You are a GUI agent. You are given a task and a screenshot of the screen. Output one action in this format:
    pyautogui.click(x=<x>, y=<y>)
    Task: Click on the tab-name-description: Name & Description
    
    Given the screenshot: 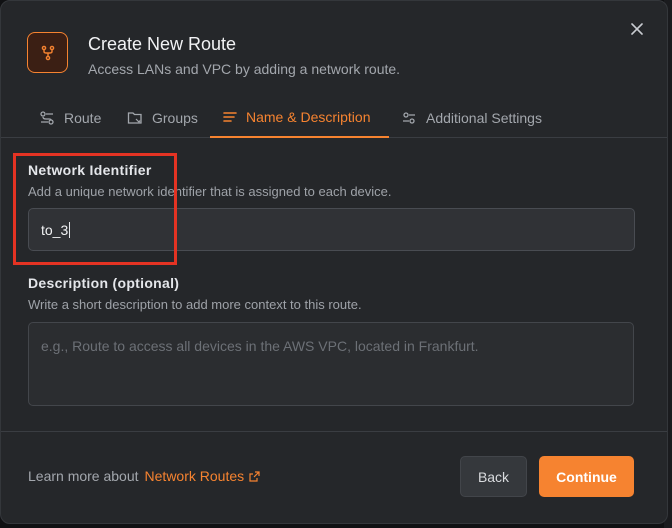 What is the action you would take?
    pyautogui.click(x=299, y=118)
    